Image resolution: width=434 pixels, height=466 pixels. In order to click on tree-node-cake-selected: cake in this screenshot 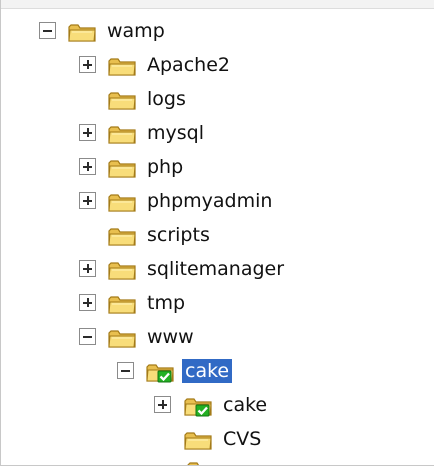, I will do `click(131, 371)`.